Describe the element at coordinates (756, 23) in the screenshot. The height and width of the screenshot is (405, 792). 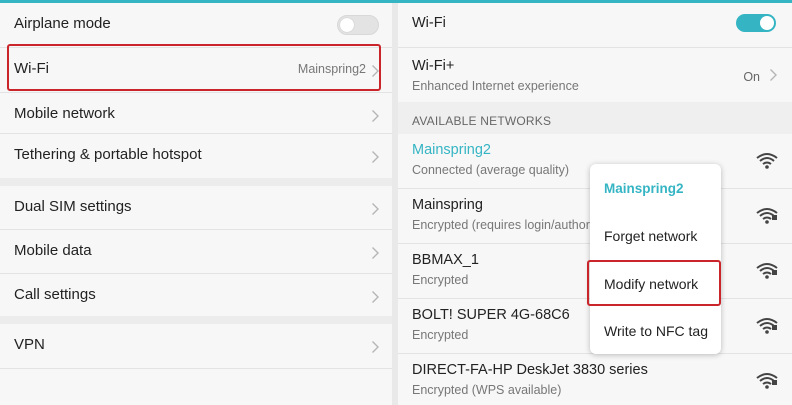
I see `wifi-toggle` at that location.